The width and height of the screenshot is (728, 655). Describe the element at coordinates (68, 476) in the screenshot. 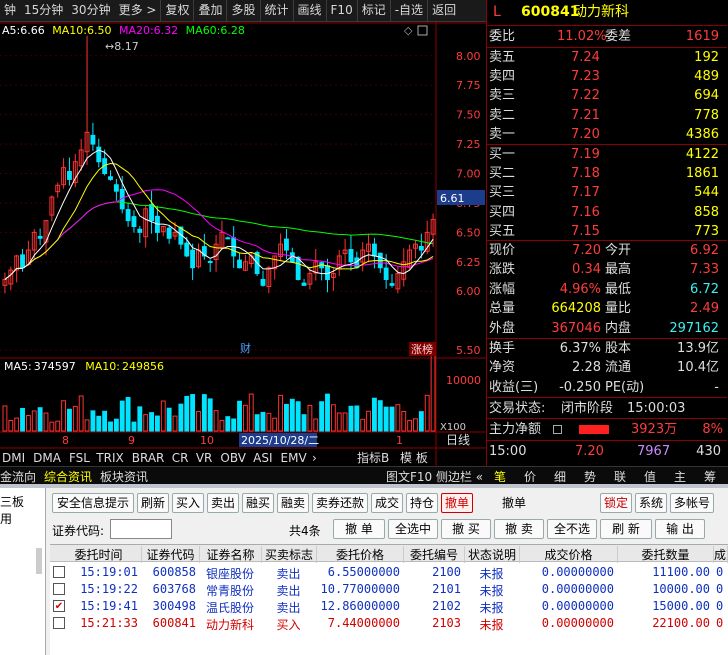

I see `tab-news: 综合资讯` at that location.